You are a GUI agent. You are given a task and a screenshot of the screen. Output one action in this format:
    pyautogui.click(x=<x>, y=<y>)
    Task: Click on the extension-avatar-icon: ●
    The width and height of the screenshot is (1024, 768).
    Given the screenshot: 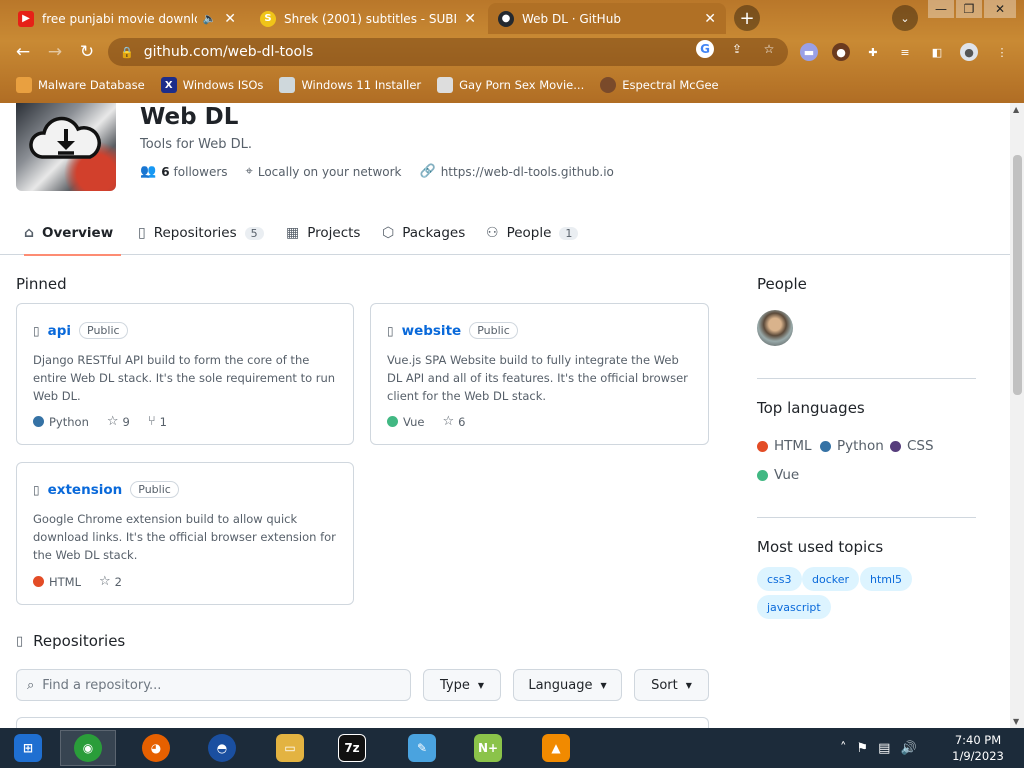 What is the action you would take?
    pyautogui.click(x=841, y=52)
    